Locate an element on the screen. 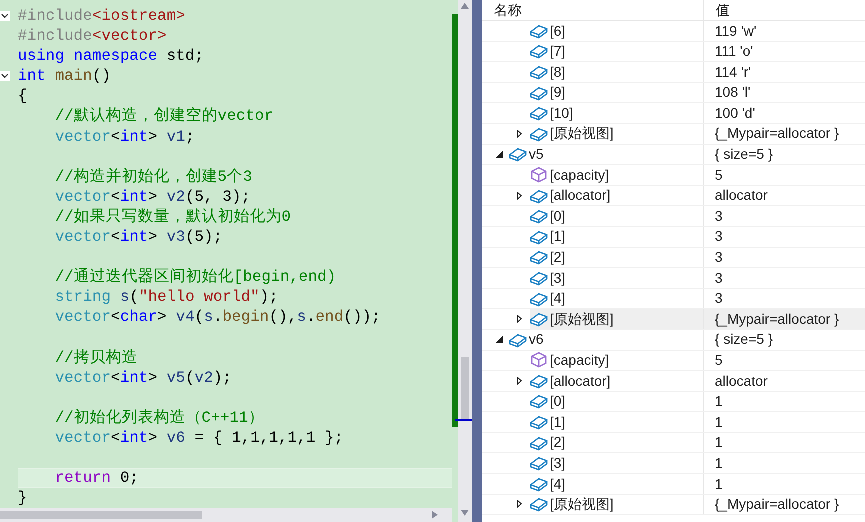 This screenshot has height=522, width=865. variable-value: 114 'r' is located at coordinates (733, 72).